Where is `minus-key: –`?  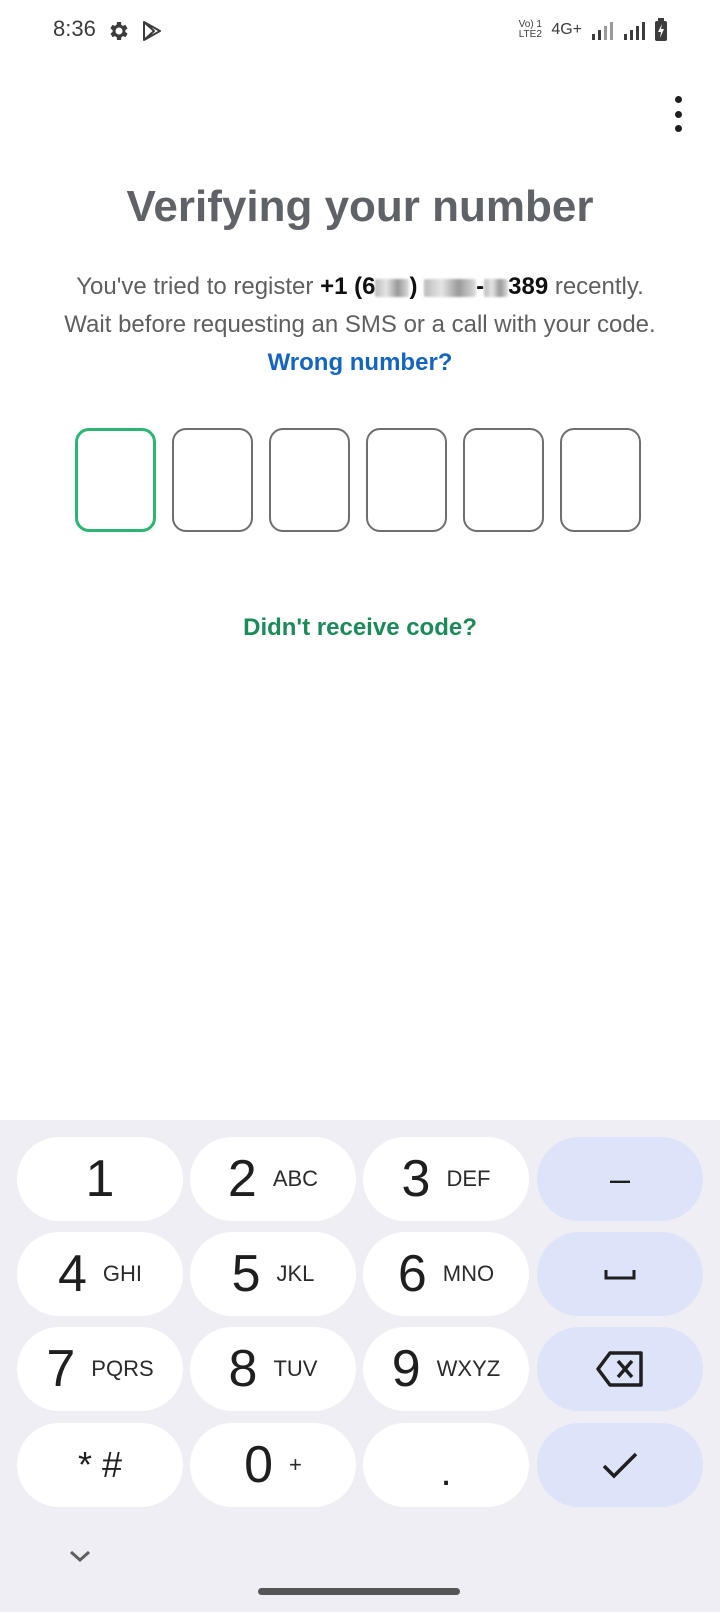 minus-key: – is located at coordinates (620, 1179).